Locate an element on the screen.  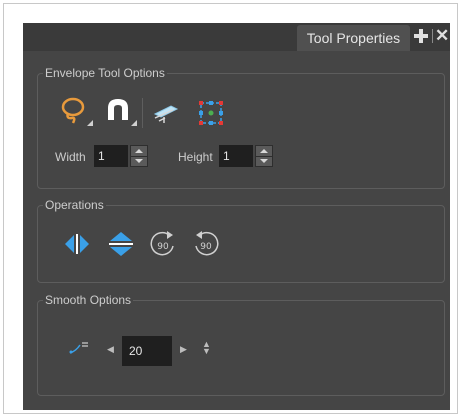
decrease-arrow-icon: ◀ is located at coordinates (110, 349).